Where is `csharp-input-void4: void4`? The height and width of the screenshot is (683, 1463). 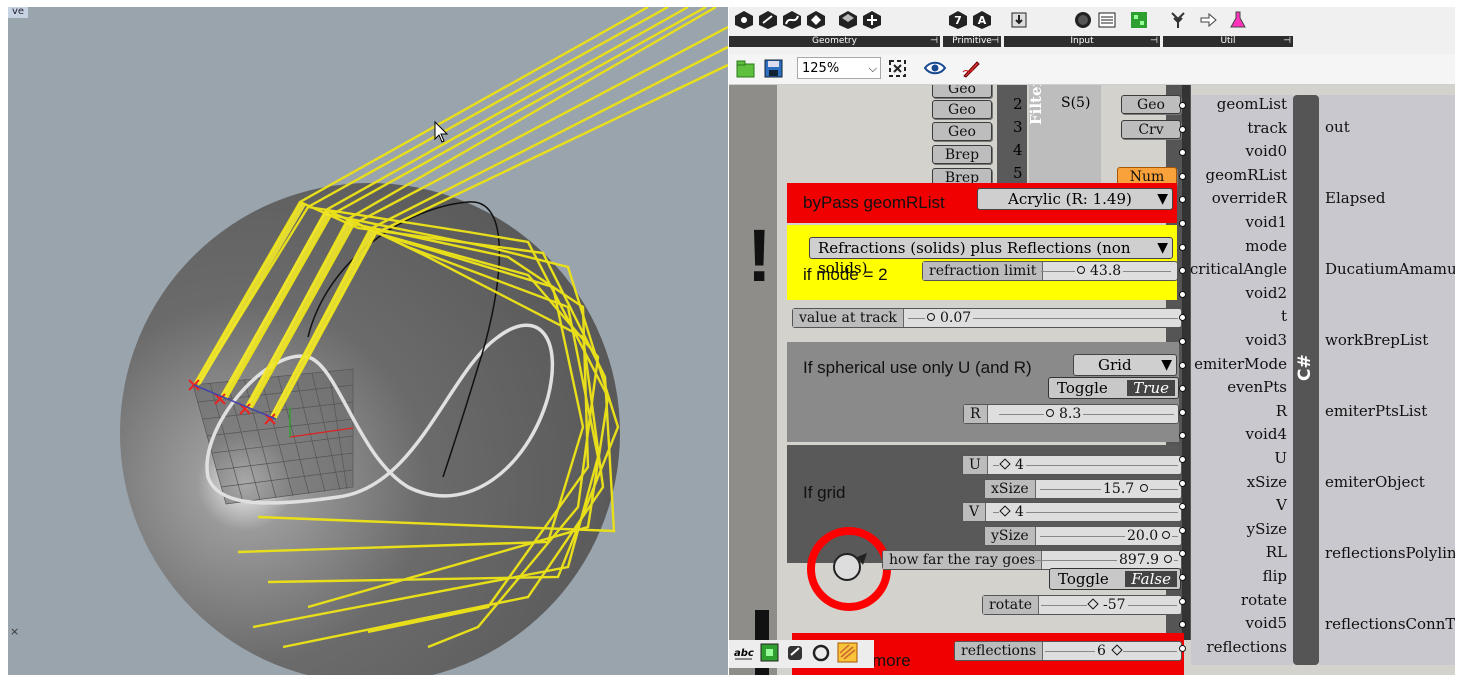
csharp-input-void4: void4 is located at coordinates (1266, 434).